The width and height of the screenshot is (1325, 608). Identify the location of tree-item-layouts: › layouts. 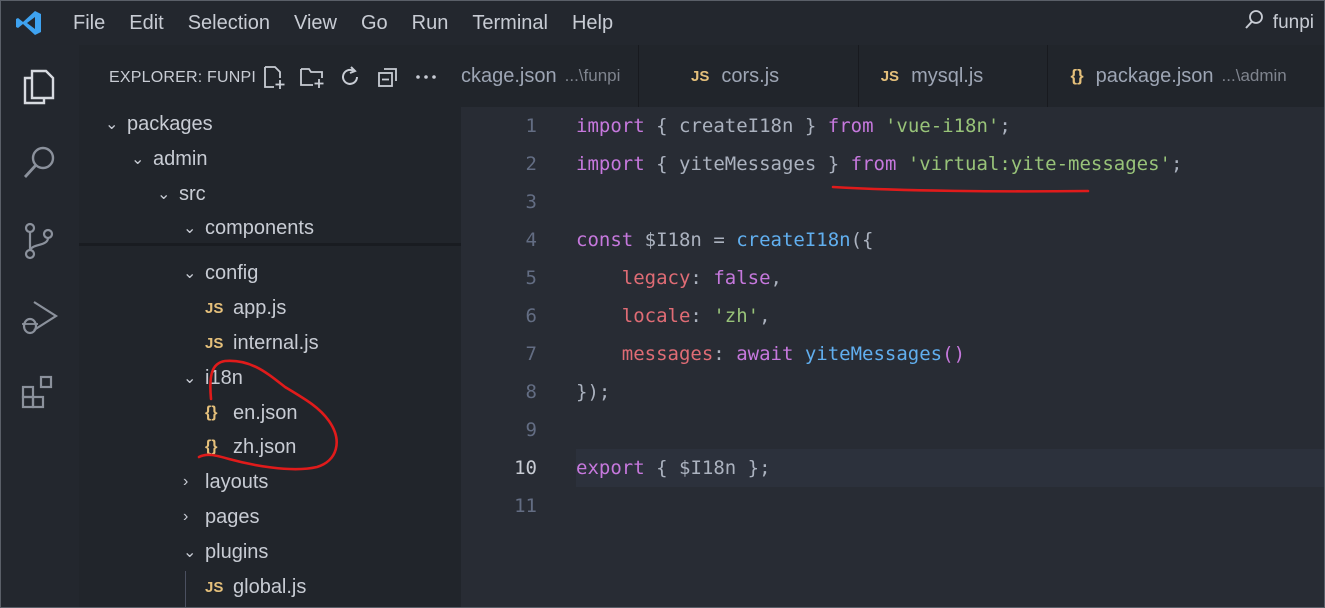
(225, 482).